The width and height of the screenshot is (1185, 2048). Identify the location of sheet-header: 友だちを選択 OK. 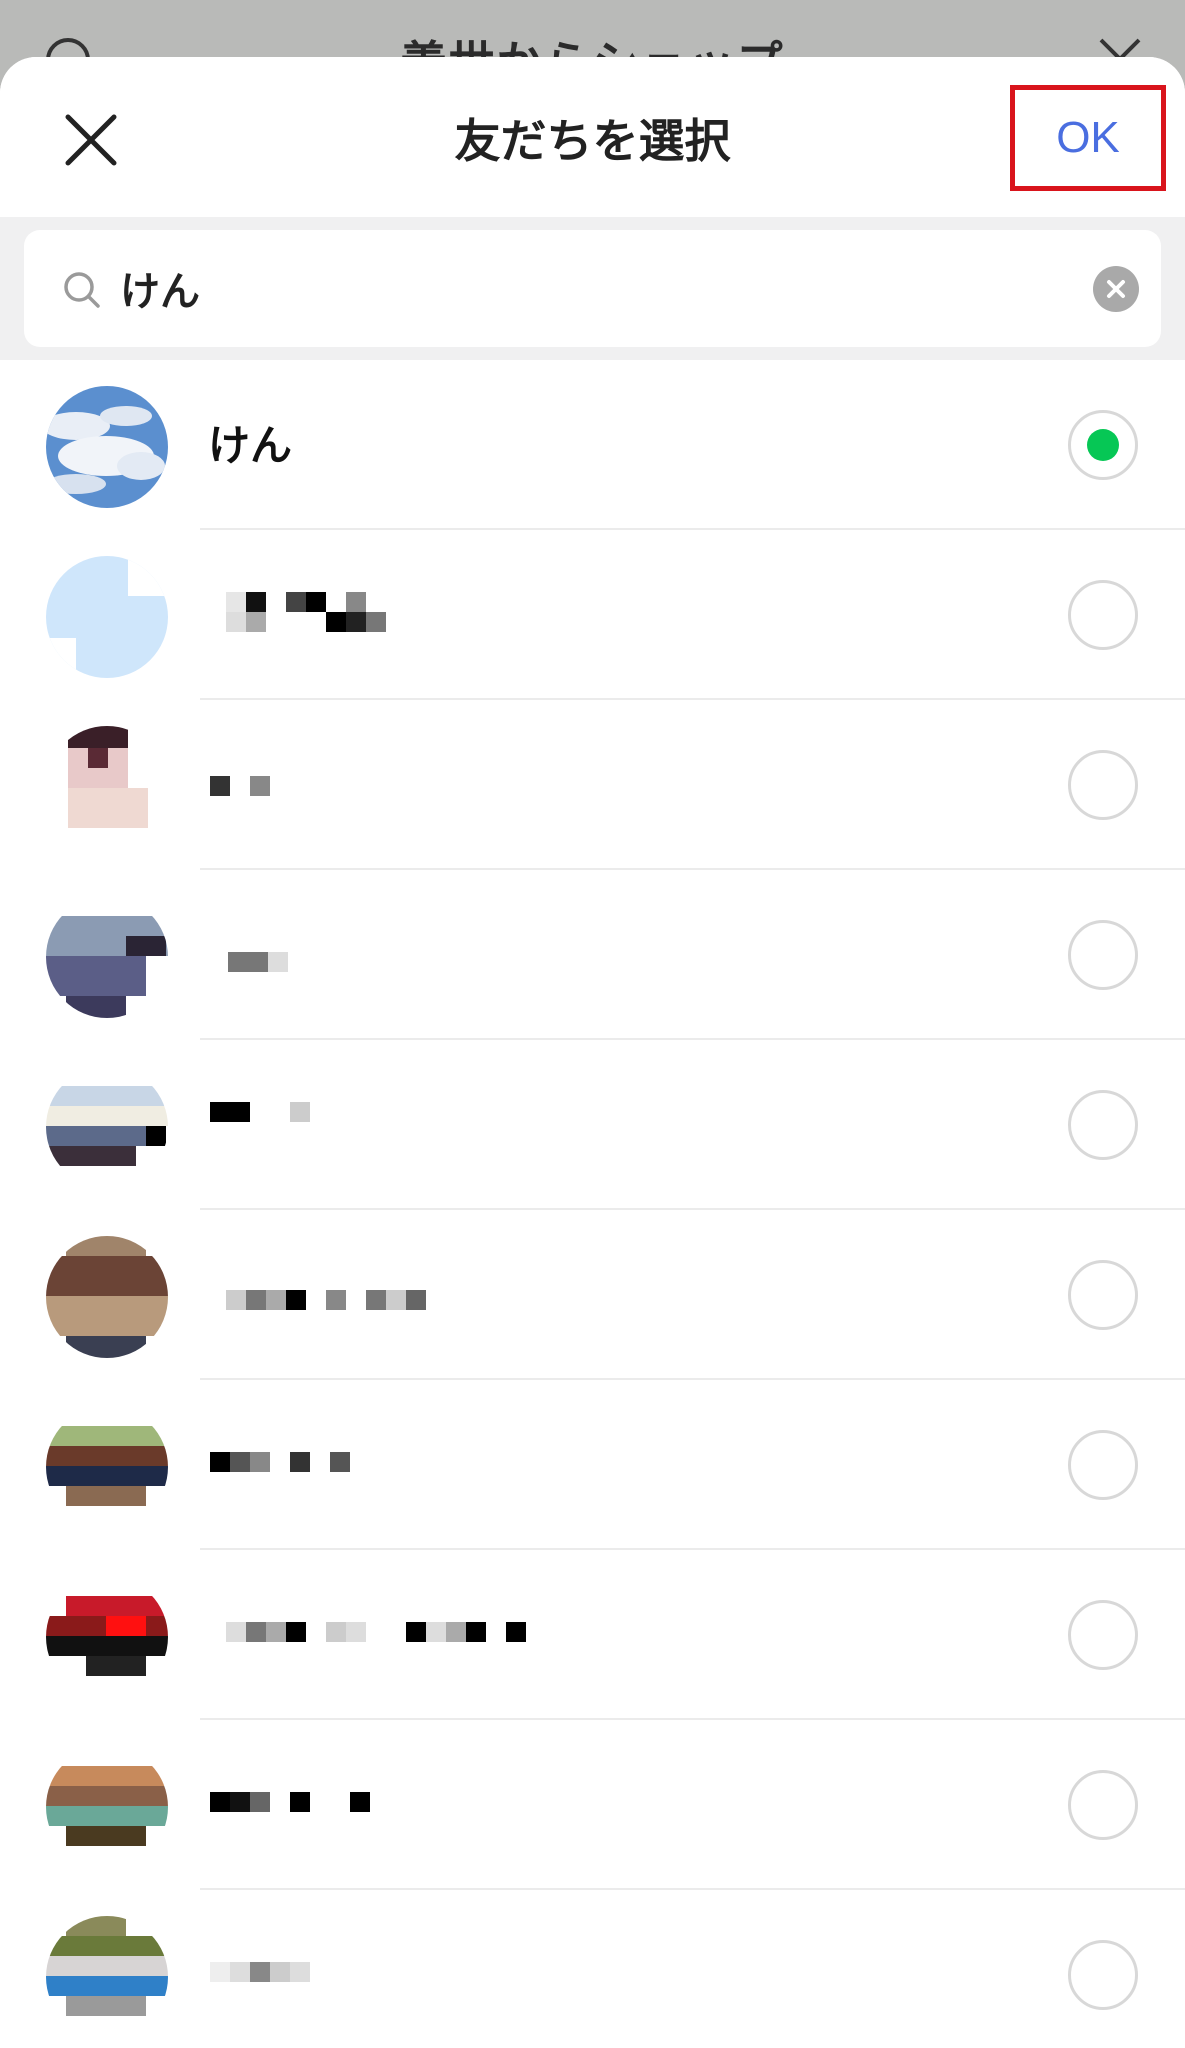
(592, 137).